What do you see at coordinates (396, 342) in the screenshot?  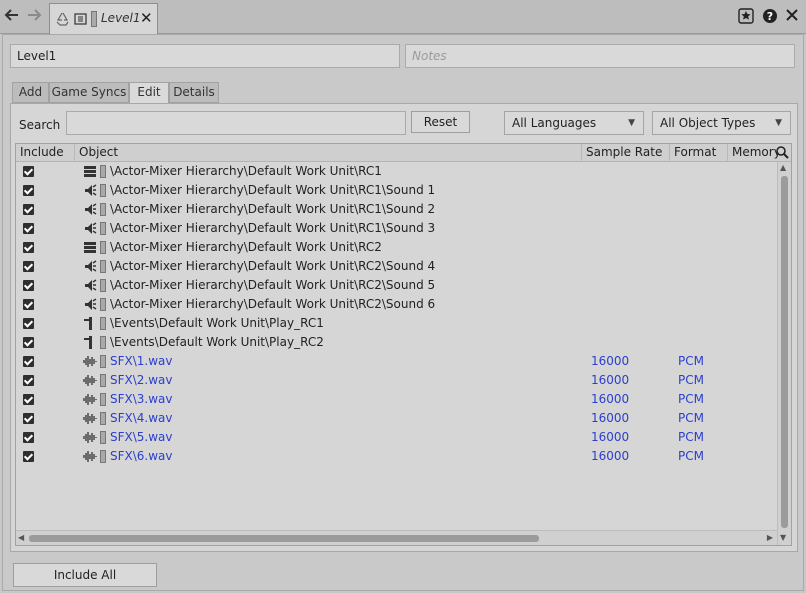 I see `table-row: \Events\Default Work Unit\Play_RC2` at bounding box center [396, 342].